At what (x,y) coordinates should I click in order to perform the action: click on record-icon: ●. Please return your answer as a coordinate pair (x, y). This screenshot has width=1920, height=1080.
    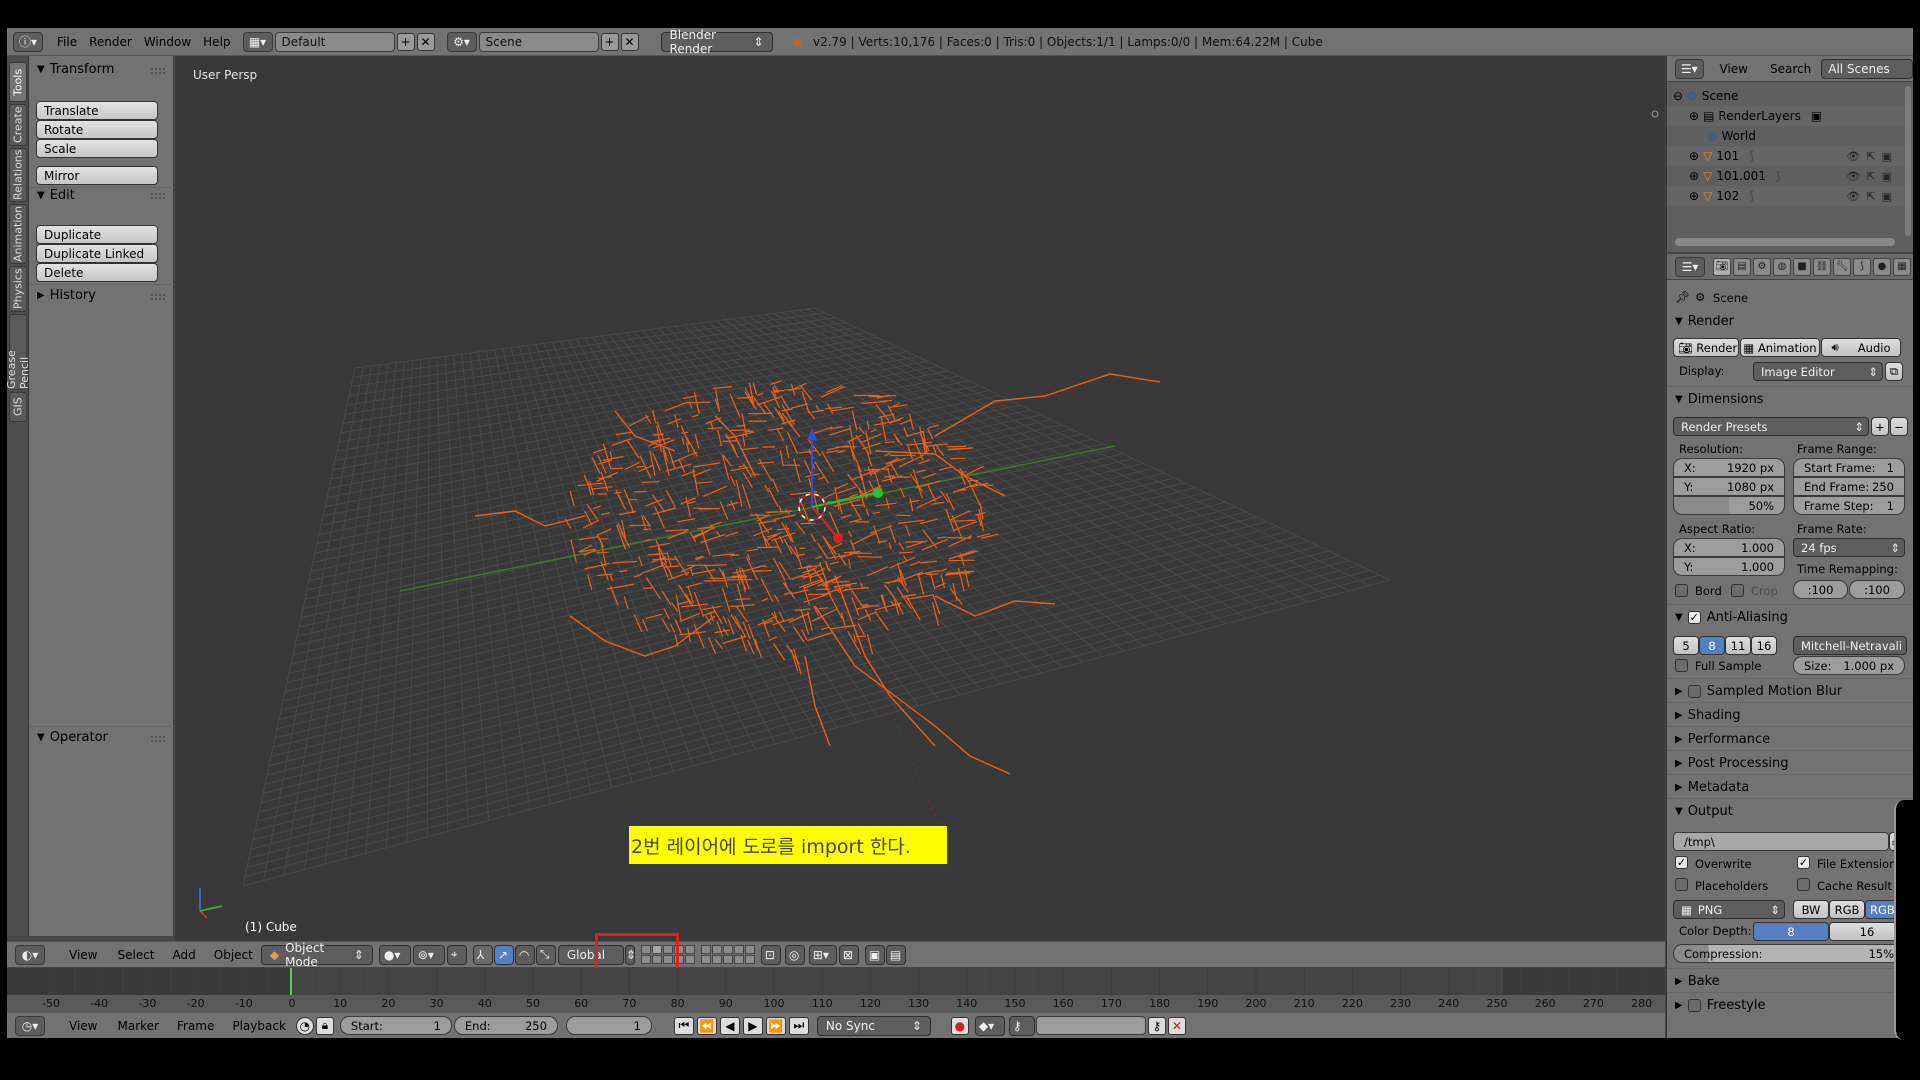
    Looking at the image, I should click on (959, 1025).